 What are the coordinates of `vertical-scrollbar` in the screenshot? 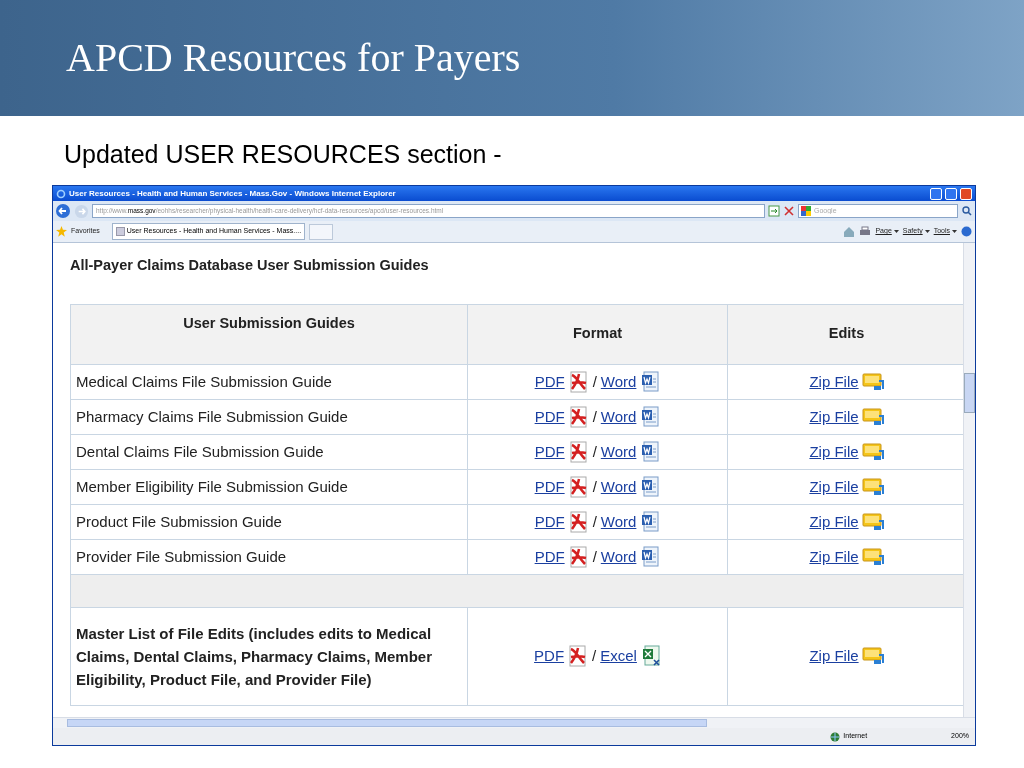 It's located at (969, 480).